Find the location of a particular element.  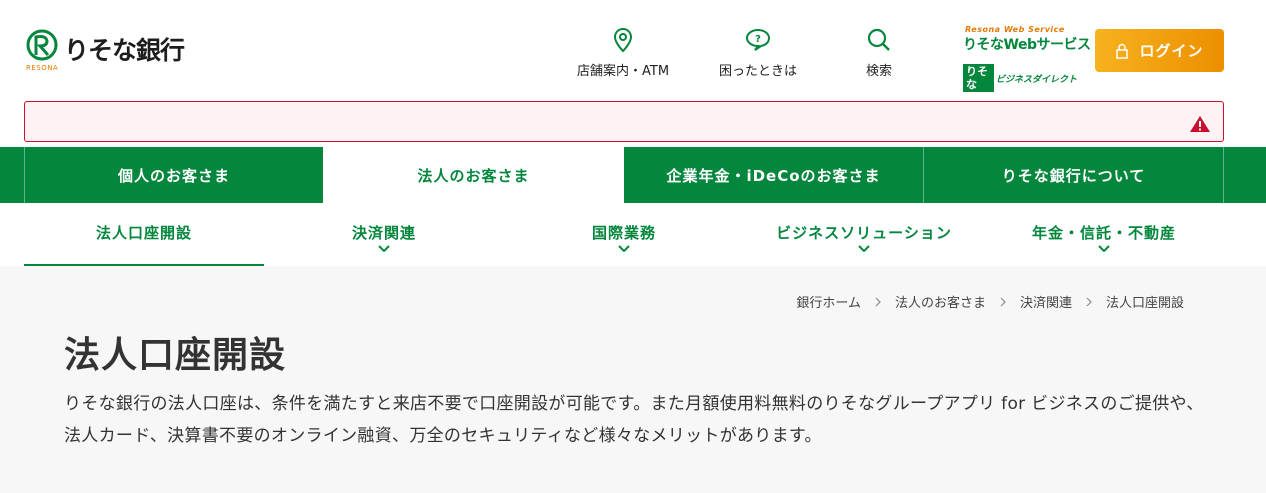

map-pin-icon is located at coordinates (623, 40).